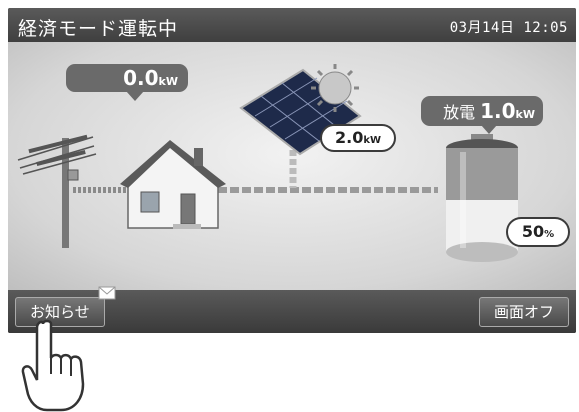 This screenshot has width=579, height=412. What do you see at coordinates (173, 184) in the screenshot?
I see `house-icon` at bounding box center [173, 184].